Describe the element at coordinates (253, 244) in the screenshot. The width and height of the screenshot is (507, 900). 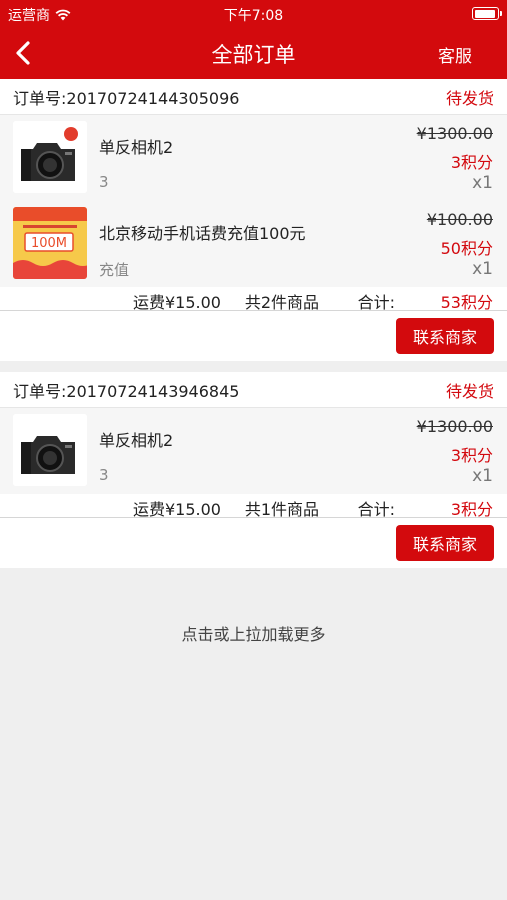
I see `order-item: 100M 北京移动手机话费充值100元 充值 ¥100.00 50积分 x1` at that location.